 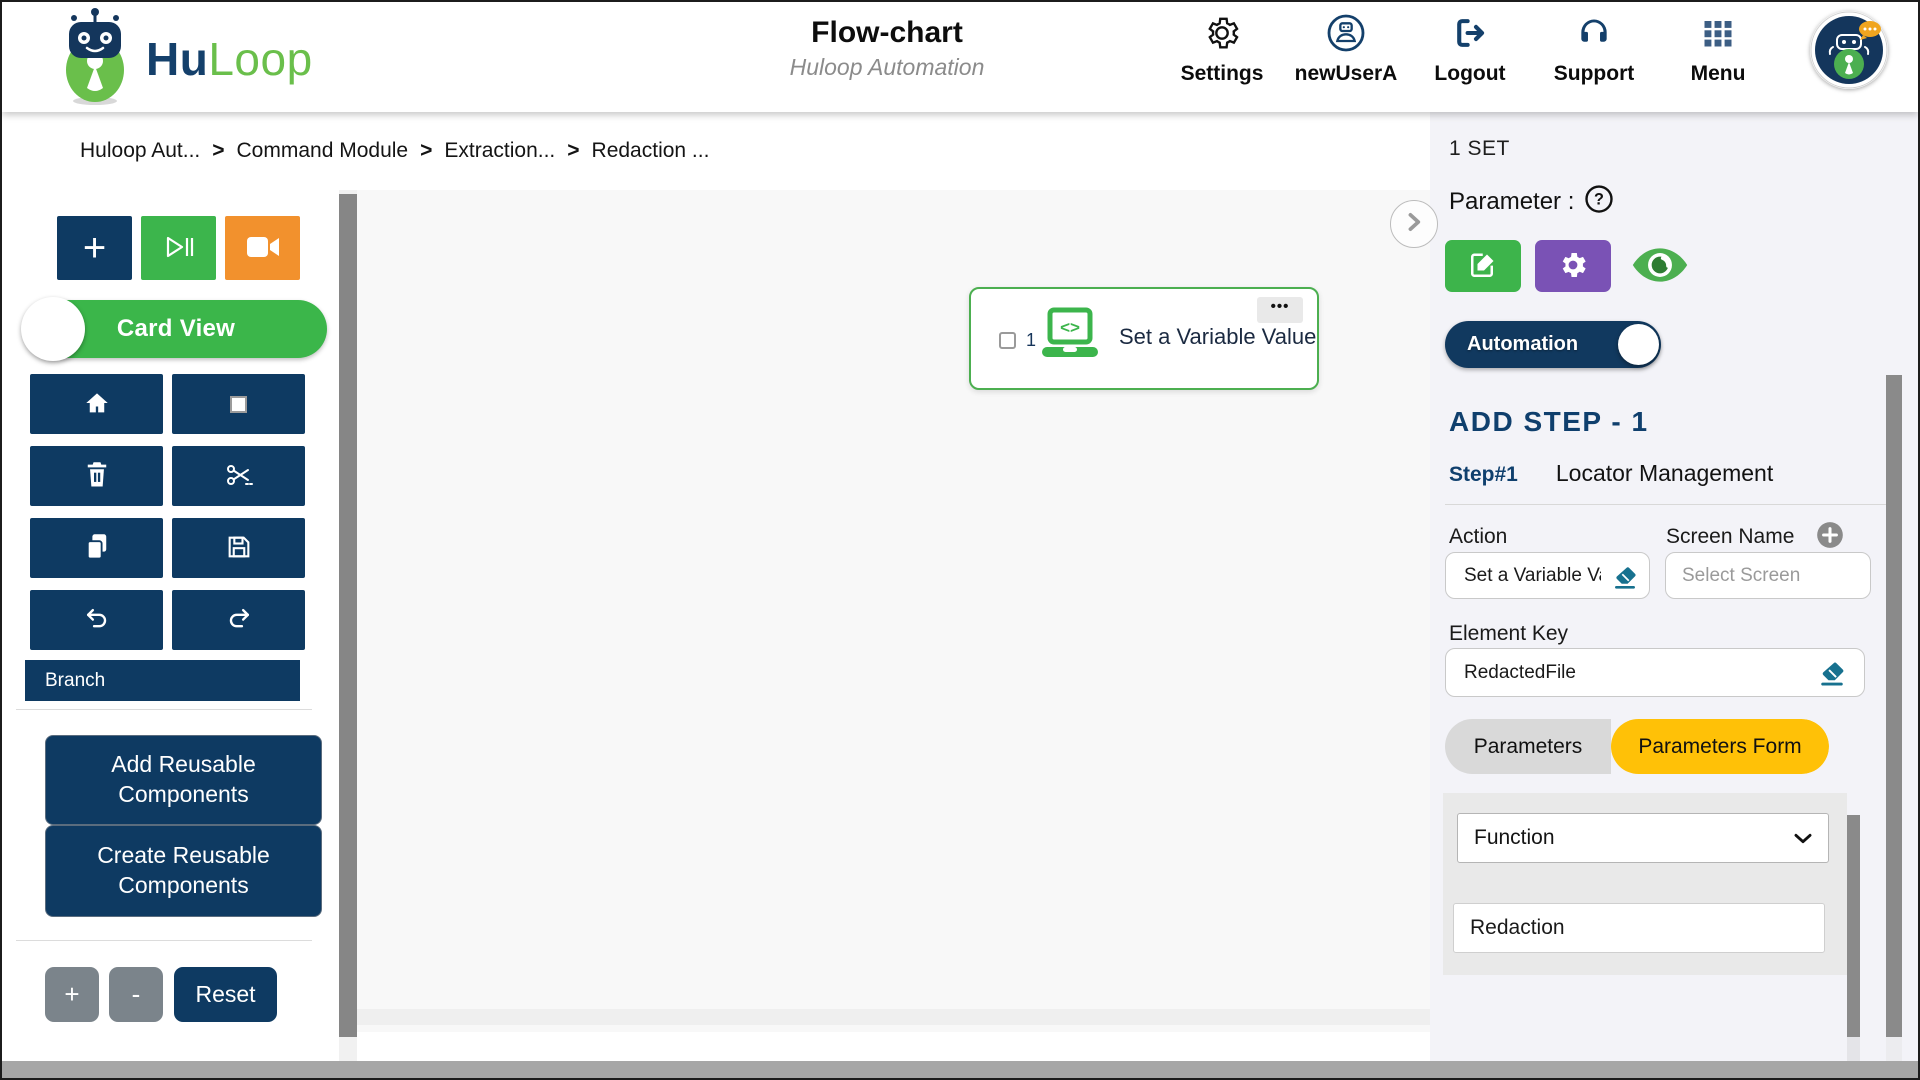 What do you see at coordinates (1514, 837) in the screenshot?
I see `function-select-value: Function` at bounding box center [1514, 837].